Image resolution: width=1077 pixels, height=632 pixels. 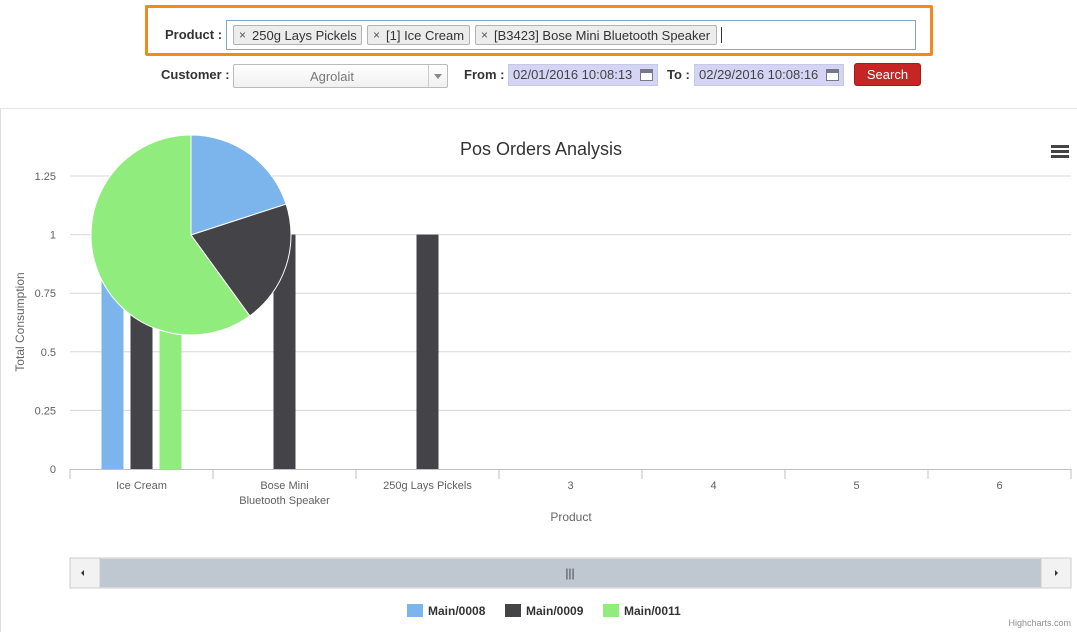 What do you see at coordinates (53, 236) in the screenshot?
I see `y-tick-label: 1` at bounding box center [53, 236].